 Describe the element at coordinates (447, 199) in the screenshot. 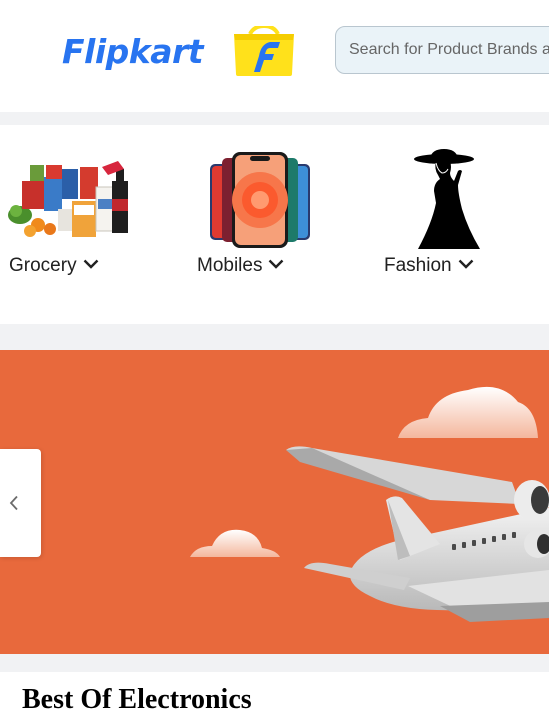

I see `fashion-image` at that location.